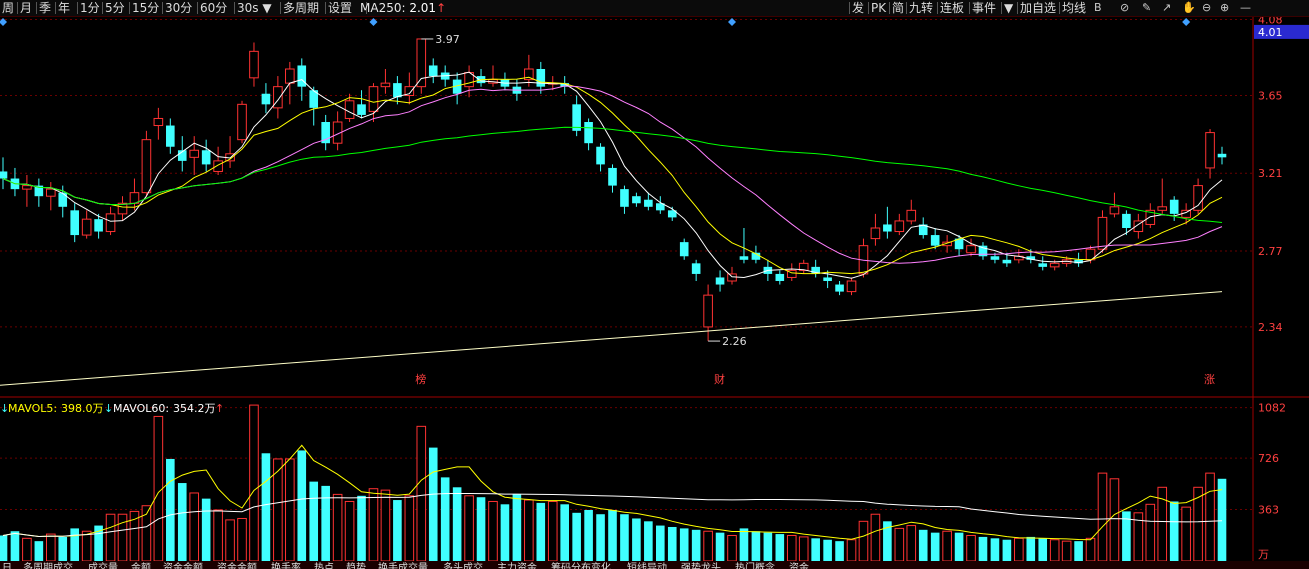  What do you see at coordinates (1124, 7) in the screenshot?
I see `clear-icon: ⊘` at bounding box center [1124, 7].